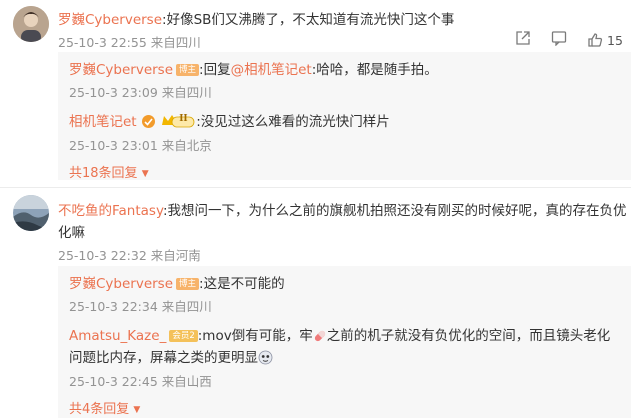  Describe the element at coordinates (242, 284) in the screenshot. I see `reply-text: :这是不可能的` at that location.